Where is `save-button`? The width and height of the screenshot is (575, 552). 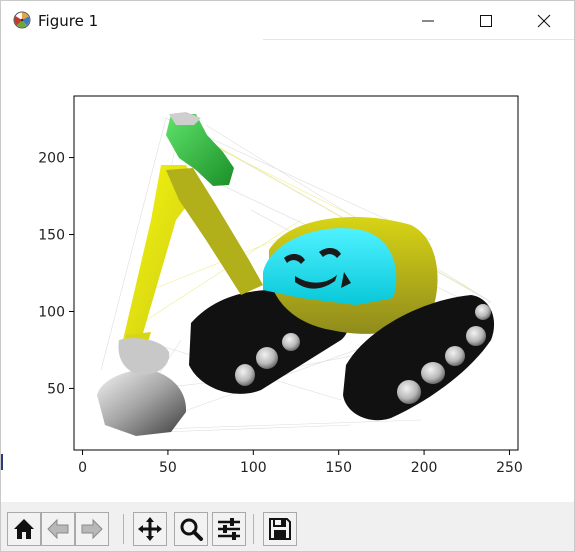 save-button is located at coordinates (280, 529).